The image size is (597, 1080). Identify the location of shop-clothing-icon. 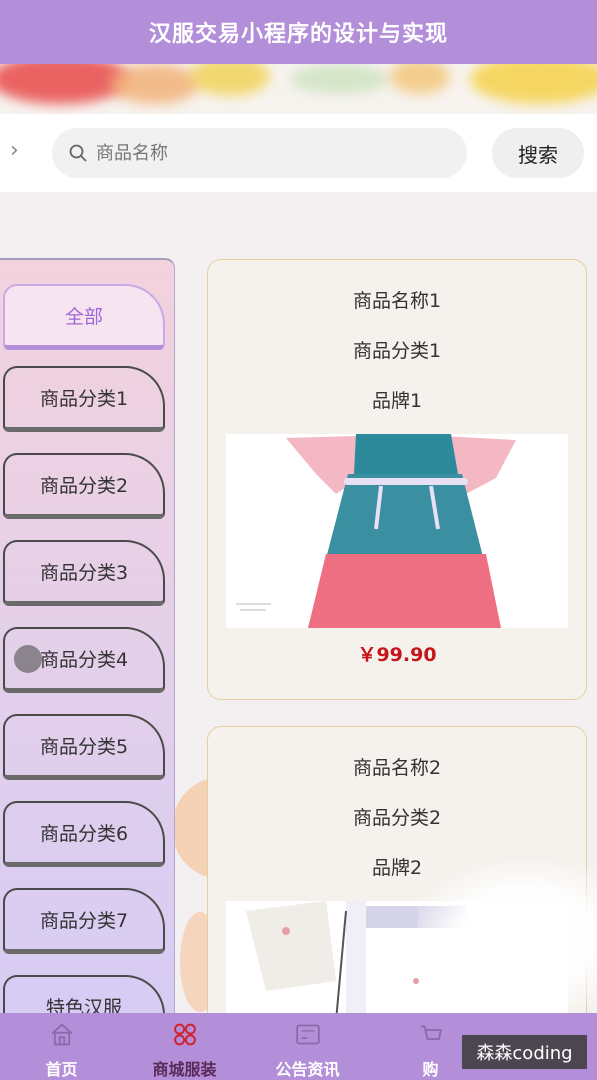
(184, 1034).